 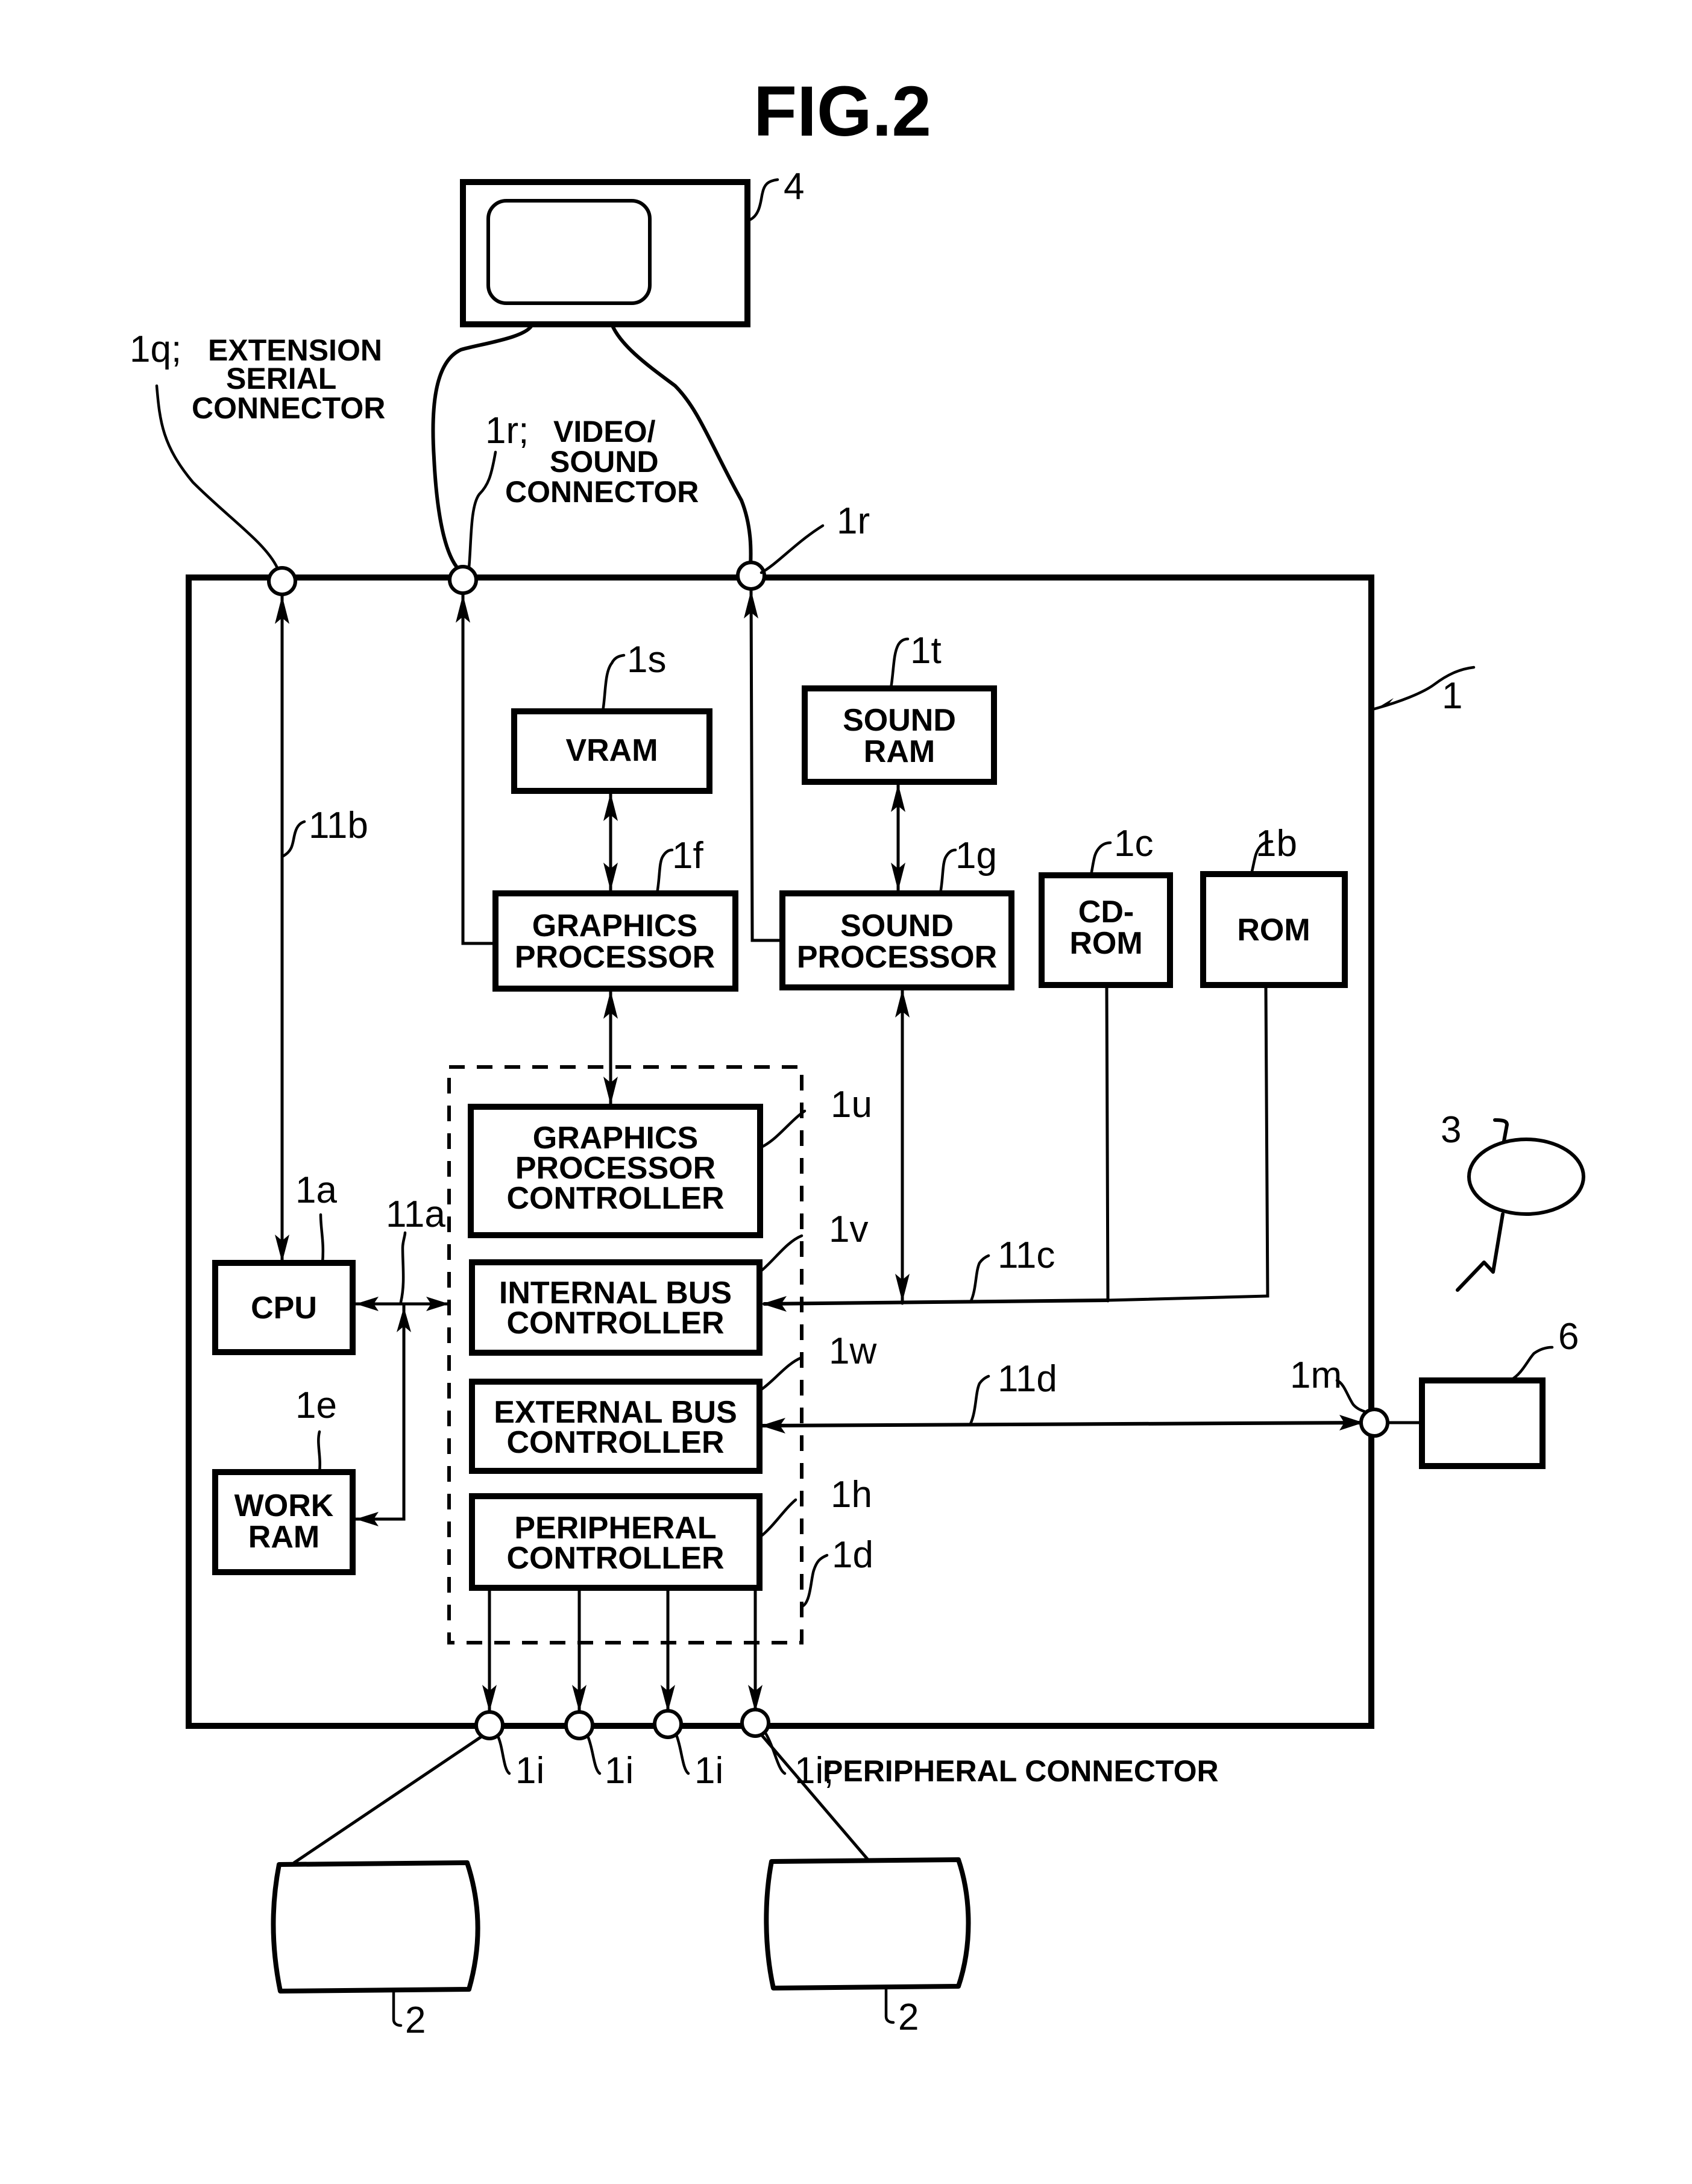 I want to click on rom-label: ROM, so click(x=1274, y=930).